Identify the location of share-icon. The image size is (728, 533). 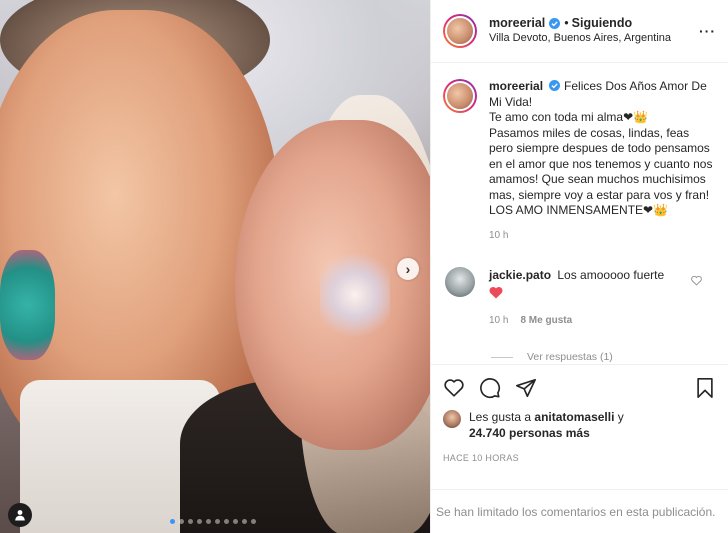
(526, 388).